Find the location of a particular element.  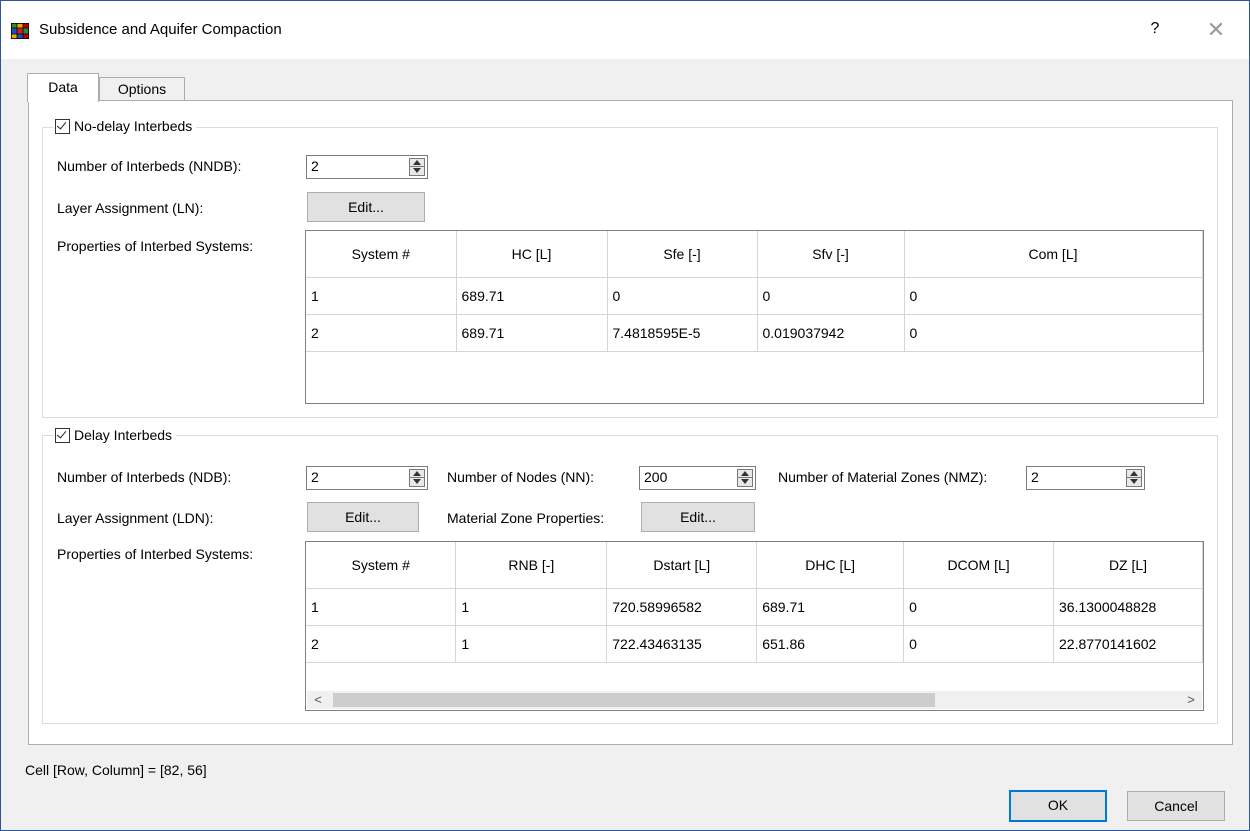

table-cell: 722.43463135 is located at coordinates (682, 644).